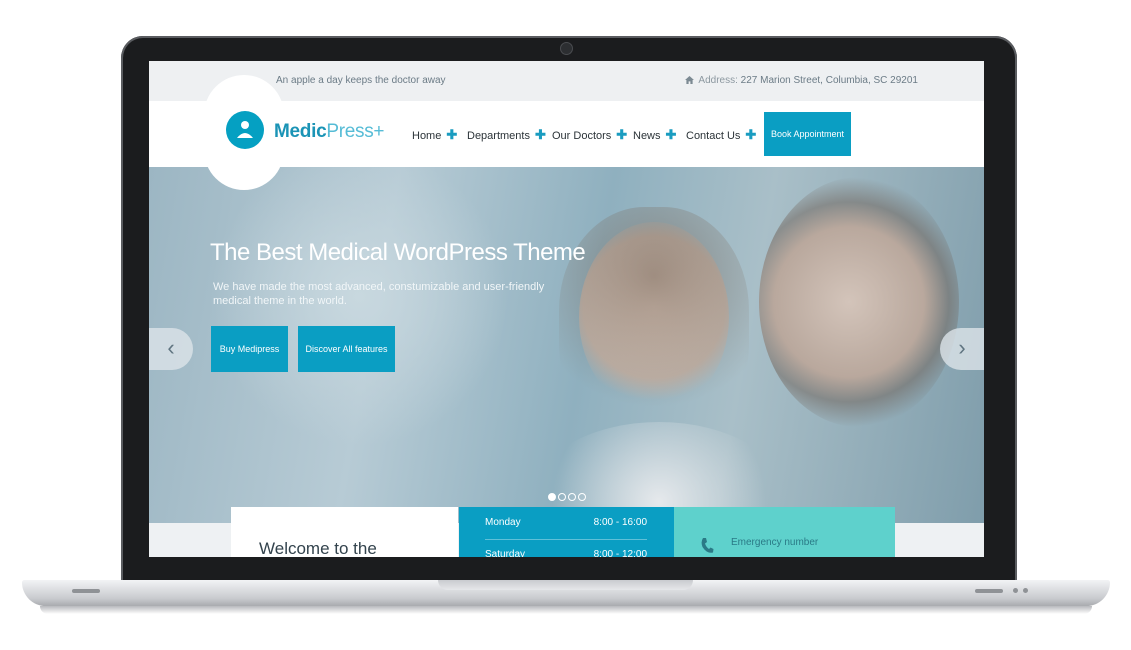 Image resolution: width=1131 pixels, height=650 pixels. I want to click on nav-label: Our Doctors, so click(582, 136).